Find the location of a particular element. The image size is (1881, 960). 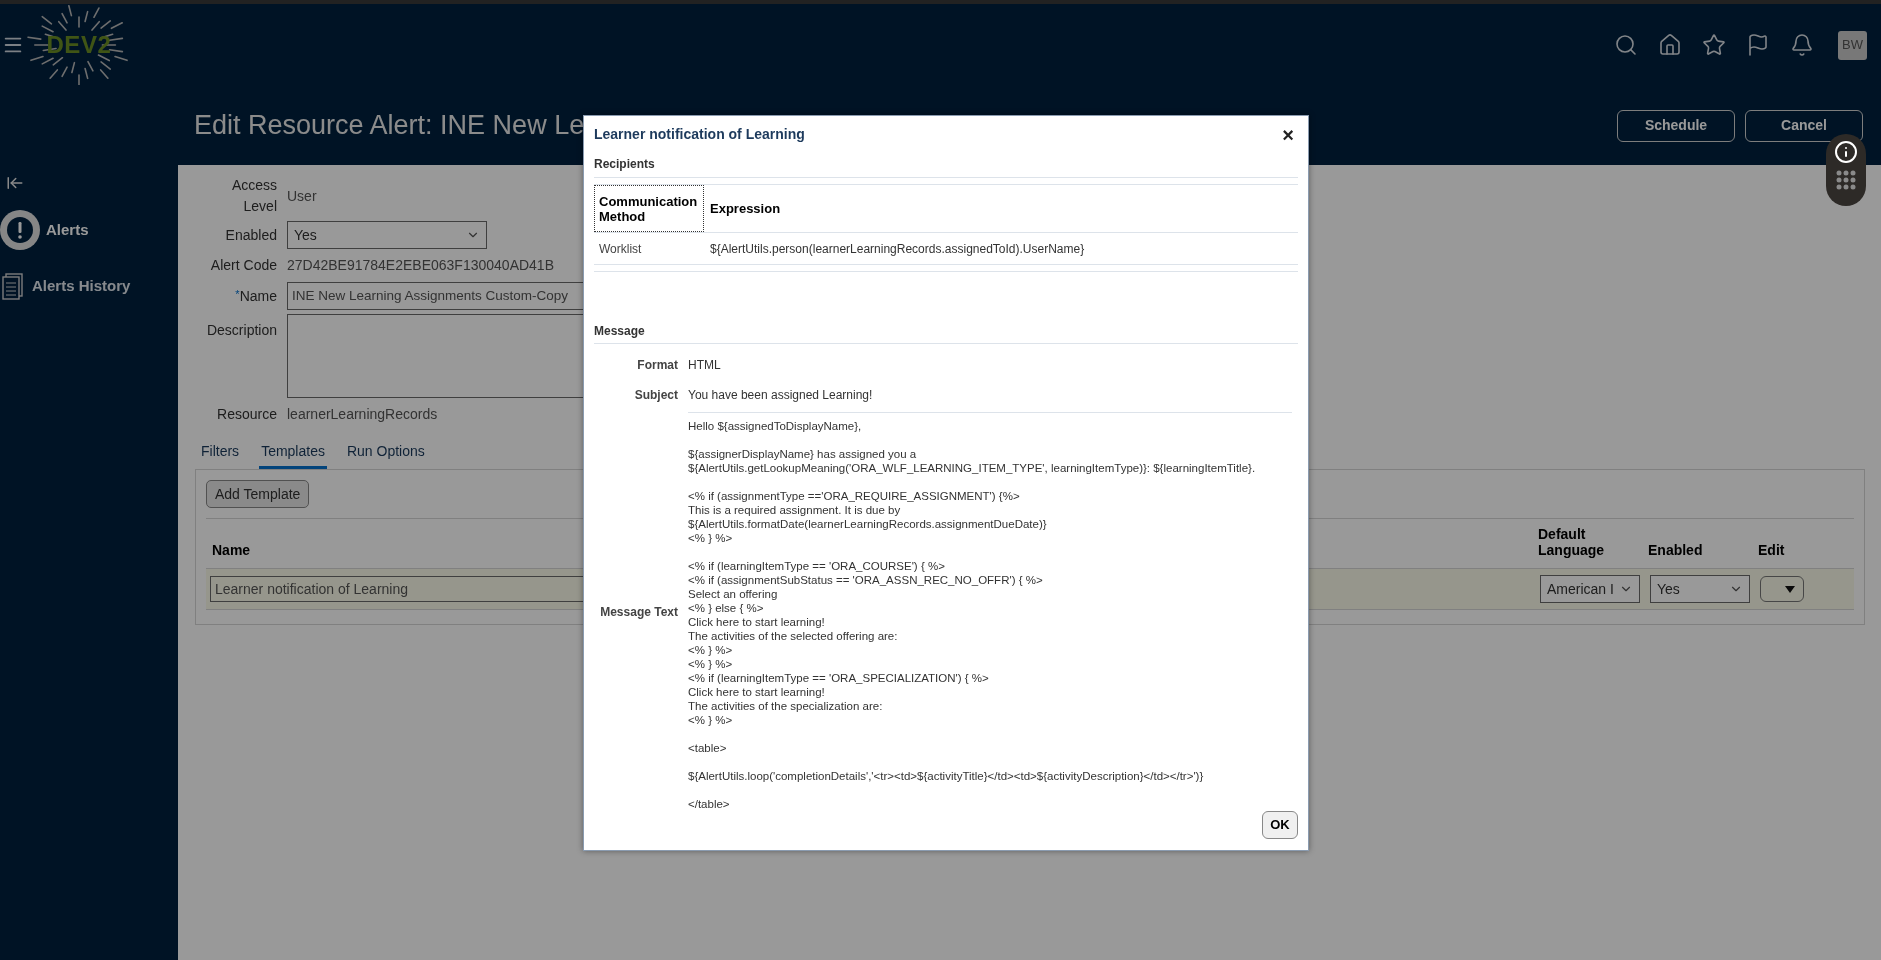

message-line: Hello ${assignedToDisplayName}, is located at coordinates (775, 426).